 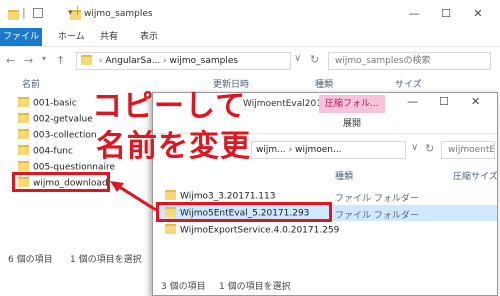 What do you see at coordinates (169, 106) in the screenshot?
I see `annotation-line1: コピーして` at bounding box center [169, 106].